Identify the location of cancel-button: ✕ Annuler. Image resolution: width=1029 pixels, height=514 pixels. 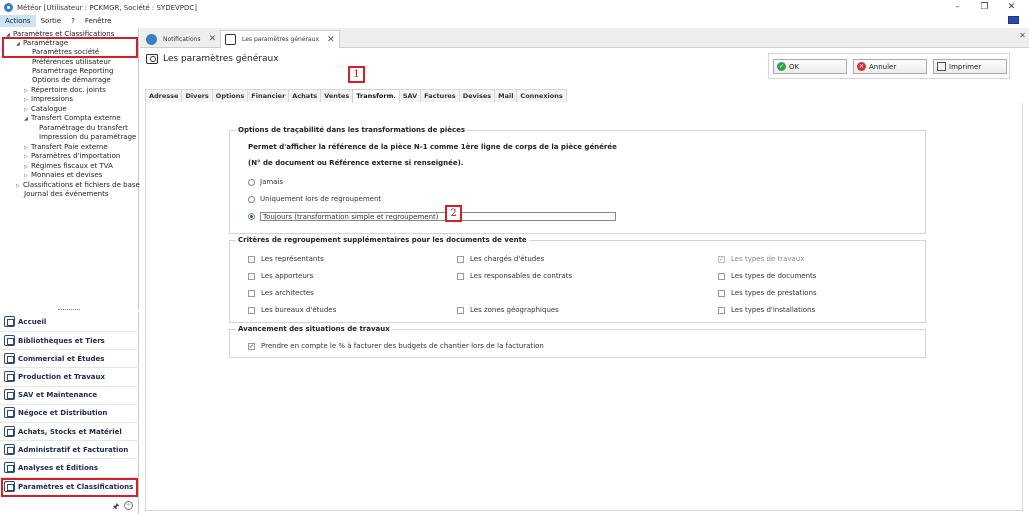
(890, 66).